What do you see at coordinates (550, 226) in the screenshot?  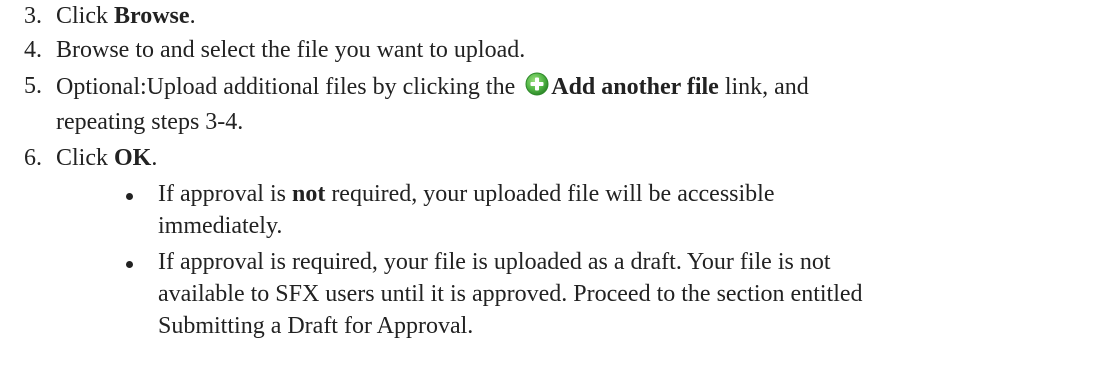 I see `bullet-1-continuation: immediately.` at bounding box center [550, 226].